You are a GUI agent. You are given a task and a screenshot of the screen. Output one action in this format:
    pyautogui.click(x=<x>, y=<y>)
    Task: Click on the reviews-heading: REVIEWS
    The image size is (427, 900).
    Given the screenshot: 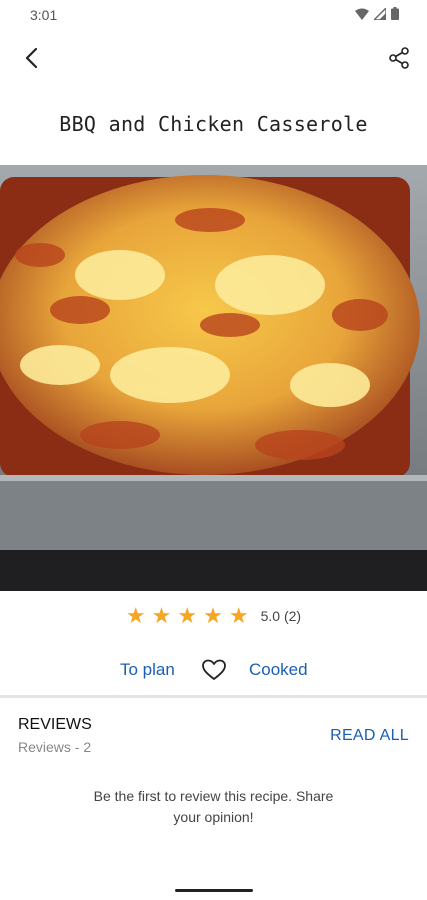 What is the action you would take?
    pyautogui.click(x=55, y=724)
    